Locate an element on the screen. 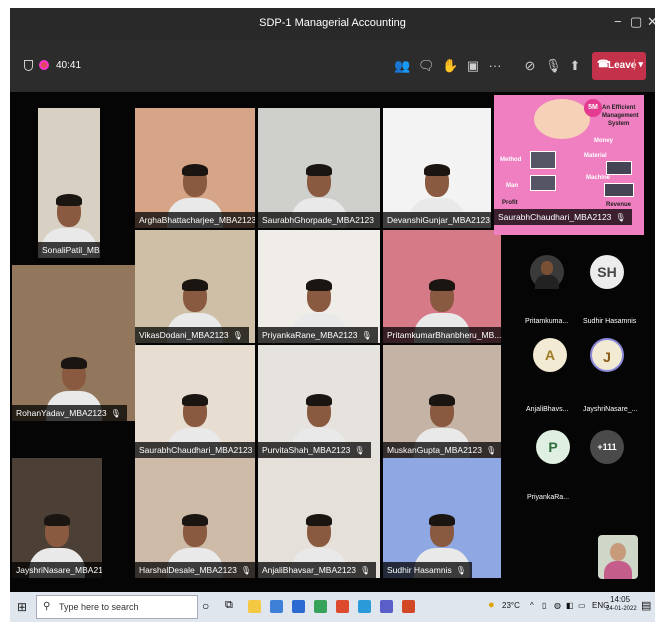 The image size is (655, 622). slide-label-material: Material is located at coordinates (595, 156).